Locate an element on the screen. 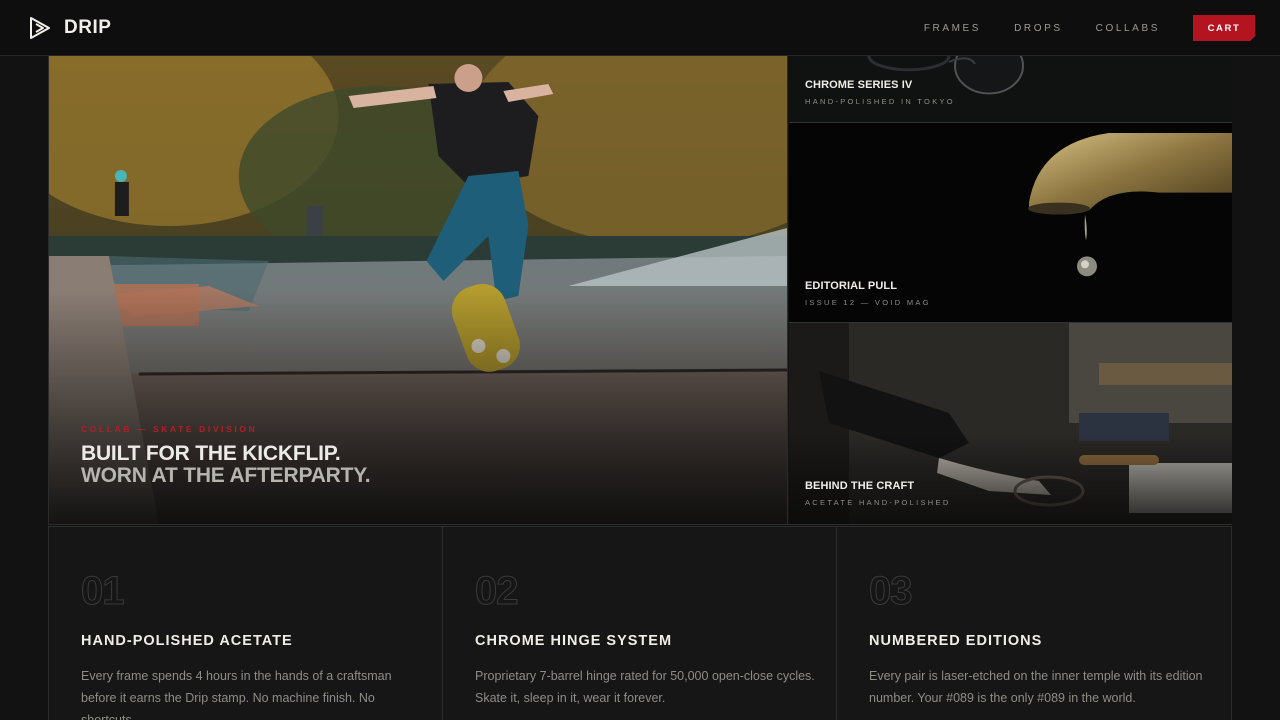 The height and width of the screenshot is (720, 1280). tile-caption: BEHIND THE CRAFT ACETATE HAND-POLISHED is located at coordinates (878, 493).